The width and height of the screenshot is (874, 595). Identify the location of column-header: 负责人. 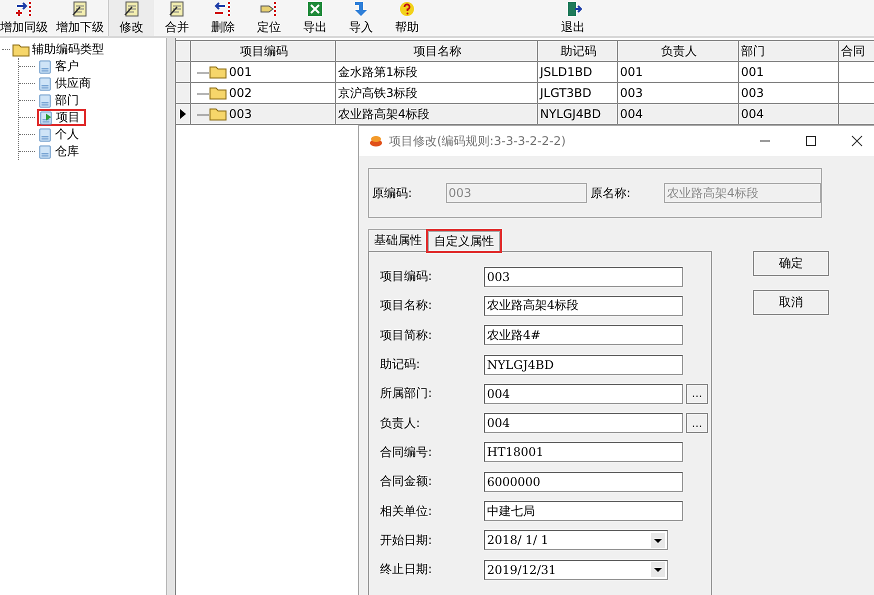
(678, 51).